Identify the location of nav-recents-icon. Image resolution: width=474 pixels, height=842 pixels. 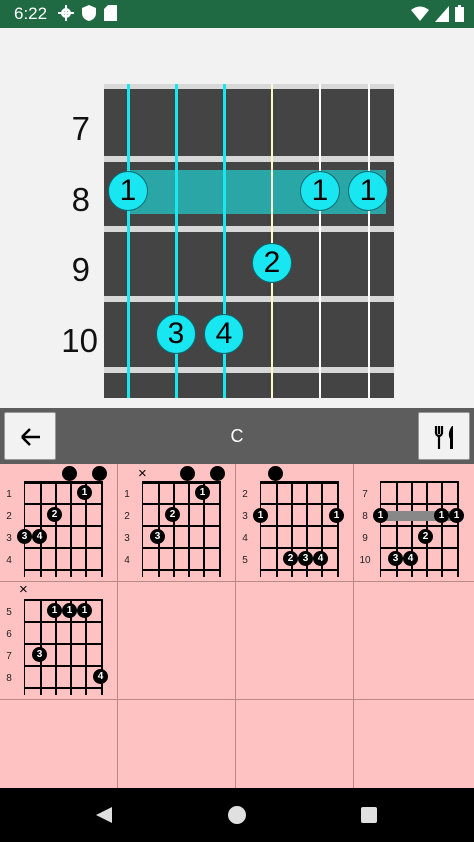
(369, 815).